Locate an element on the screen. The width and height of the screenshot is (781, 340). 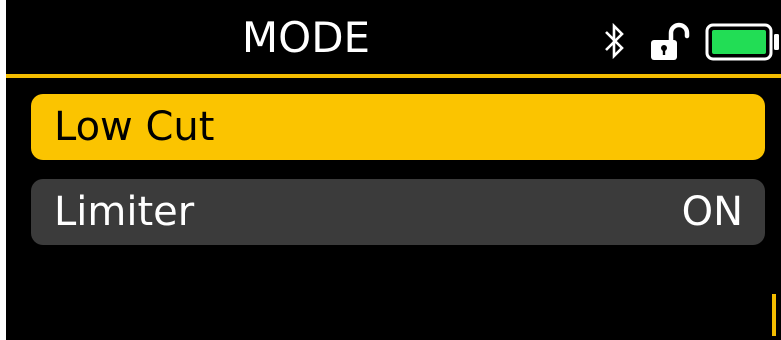
bluetooth-icon is located at coordinates (614, 41).